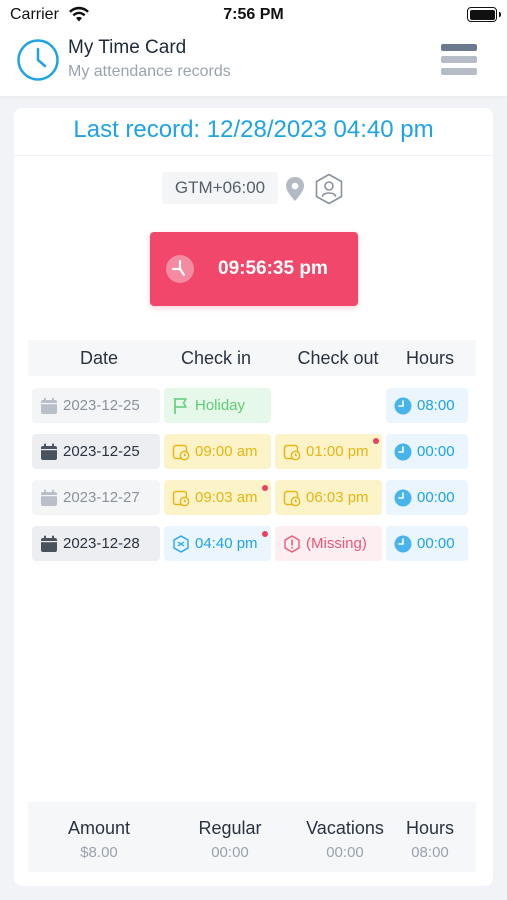  I want to click on check-out-badge: 01:00 pm, so click(328, 451).